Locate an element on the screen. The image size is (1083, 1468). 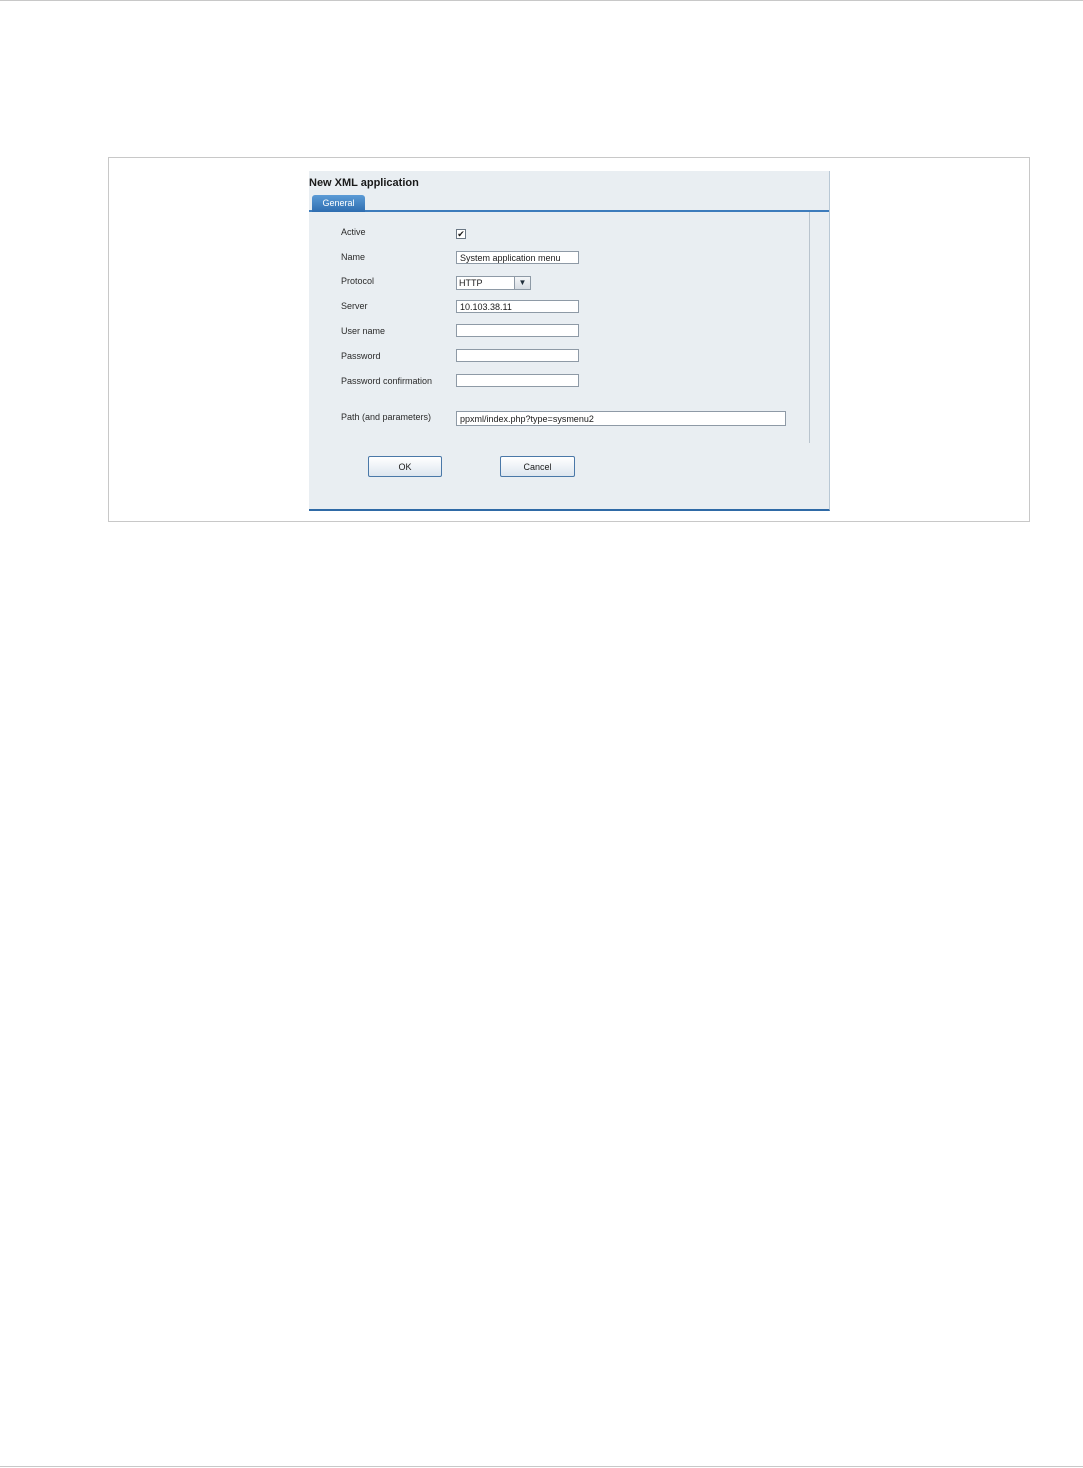
active-label: Active is located at coordinates (353, 232).